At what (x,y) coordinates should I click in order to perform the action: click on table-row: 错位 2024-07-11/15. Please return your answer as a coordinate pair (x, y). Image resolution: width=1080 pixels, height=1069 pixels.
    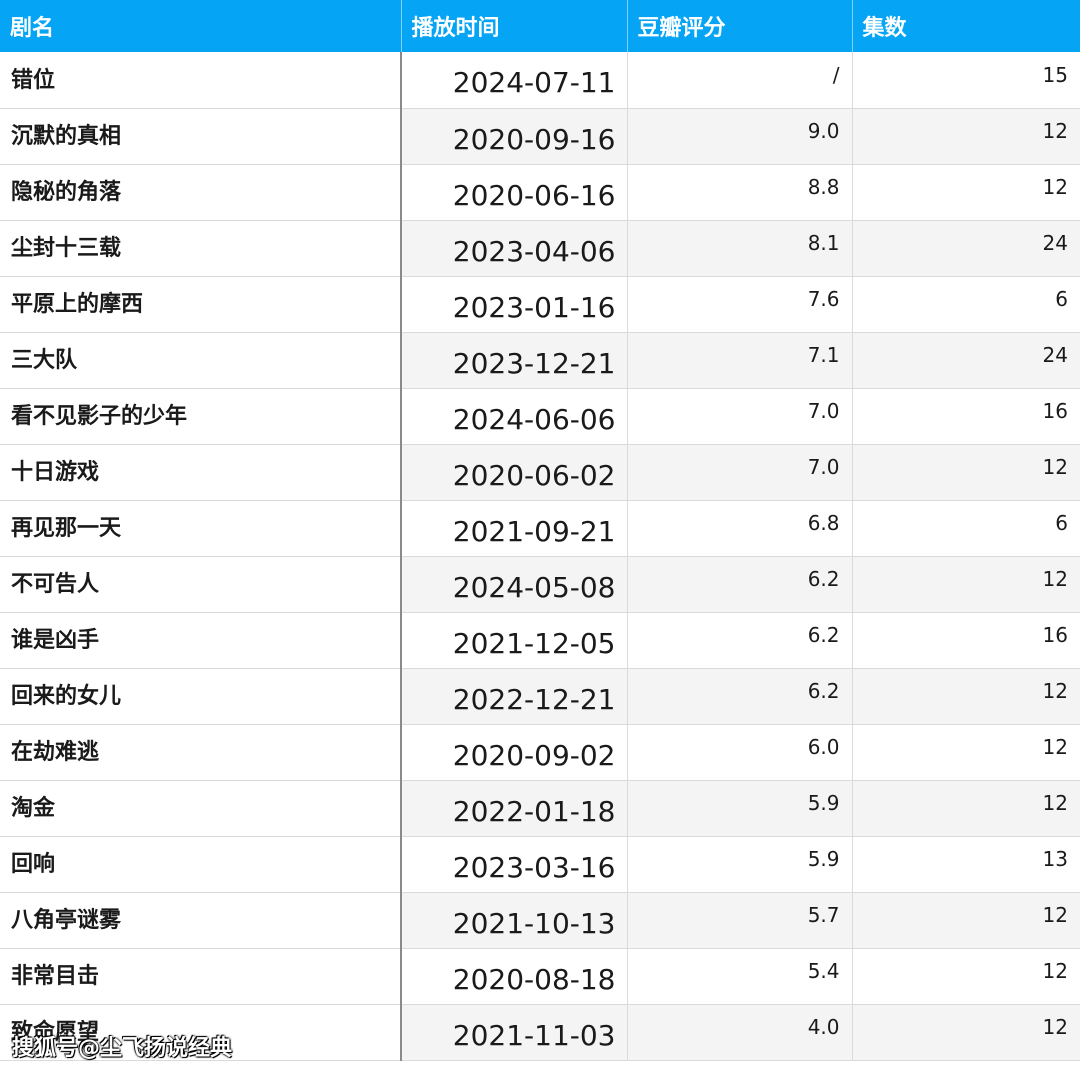
    Looking at the image, I should click on (540, 80).